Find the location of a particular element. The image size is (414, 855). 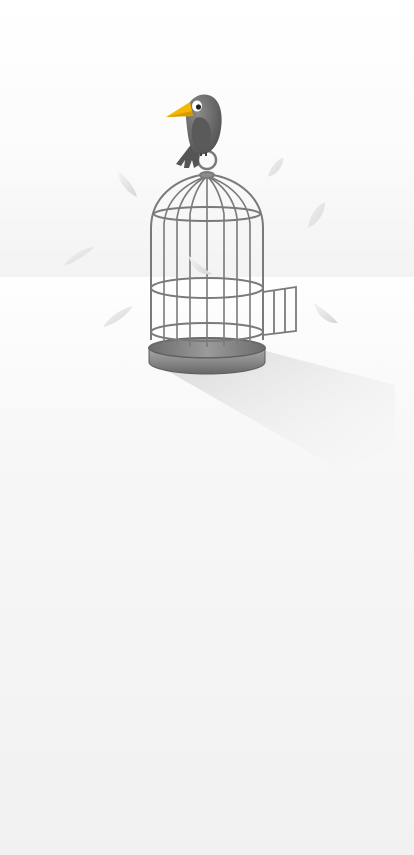

cage-top-cap is located at coordinates (207, 175).